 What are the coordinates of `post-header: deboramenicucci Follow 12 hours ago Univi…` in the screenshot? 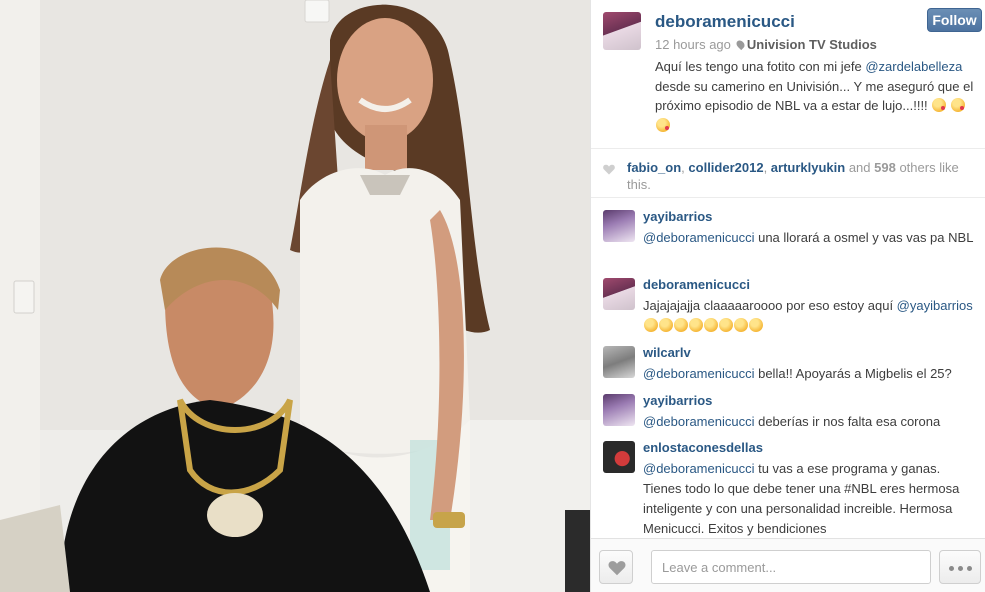 It's located at (788, 74).